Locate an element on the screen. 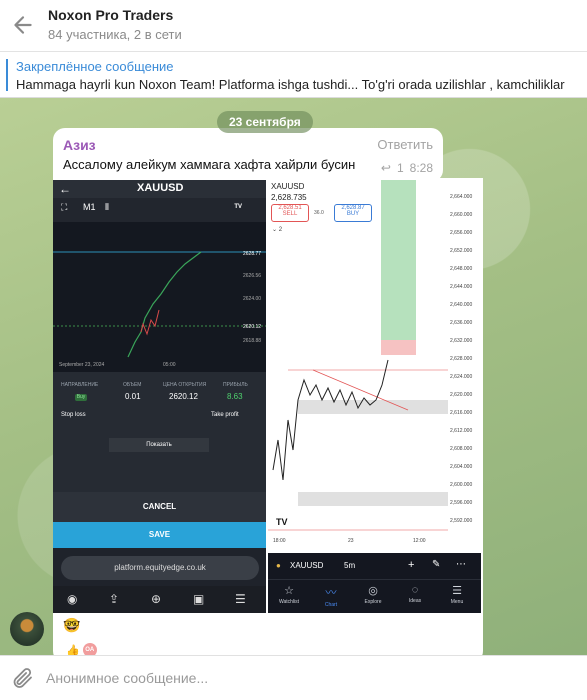  sr-time-1: 18:00 is located at coordinates (279, 541).